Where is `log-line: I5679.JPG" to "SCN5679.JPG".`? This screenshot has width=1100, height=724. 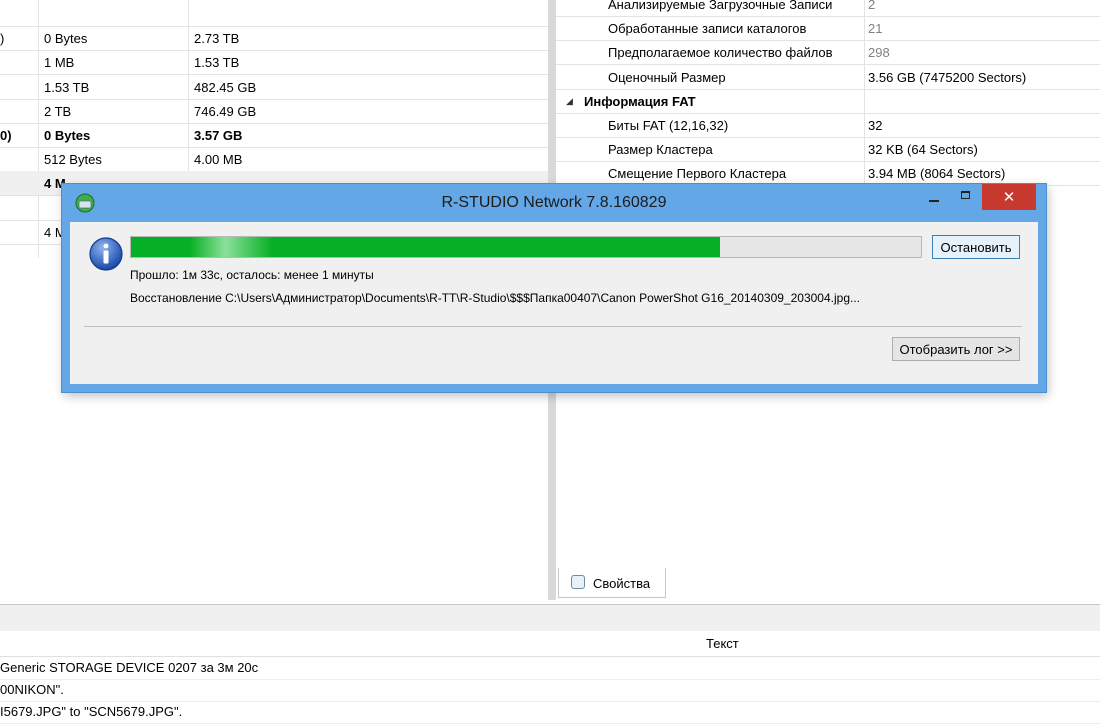 log-line: I5679.JPG" to "SCN5679.JPG". is located at coordinates (550, 712).